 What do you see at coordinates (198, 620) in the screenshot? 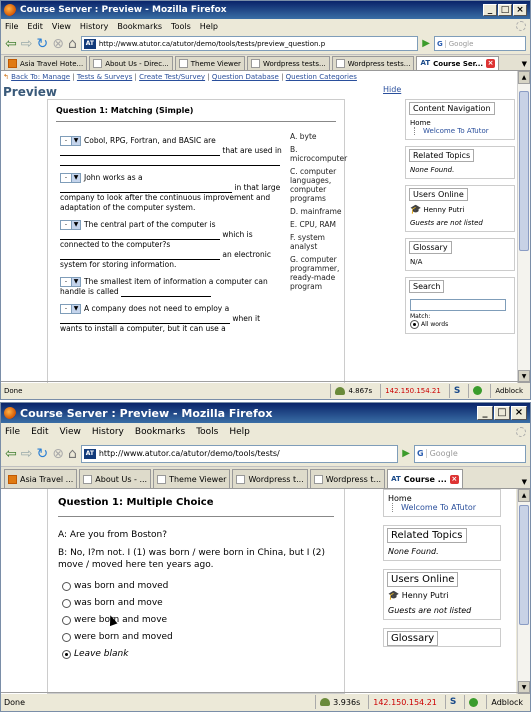
I see `choice-option: were born and move` at bounding box center [198, 620].